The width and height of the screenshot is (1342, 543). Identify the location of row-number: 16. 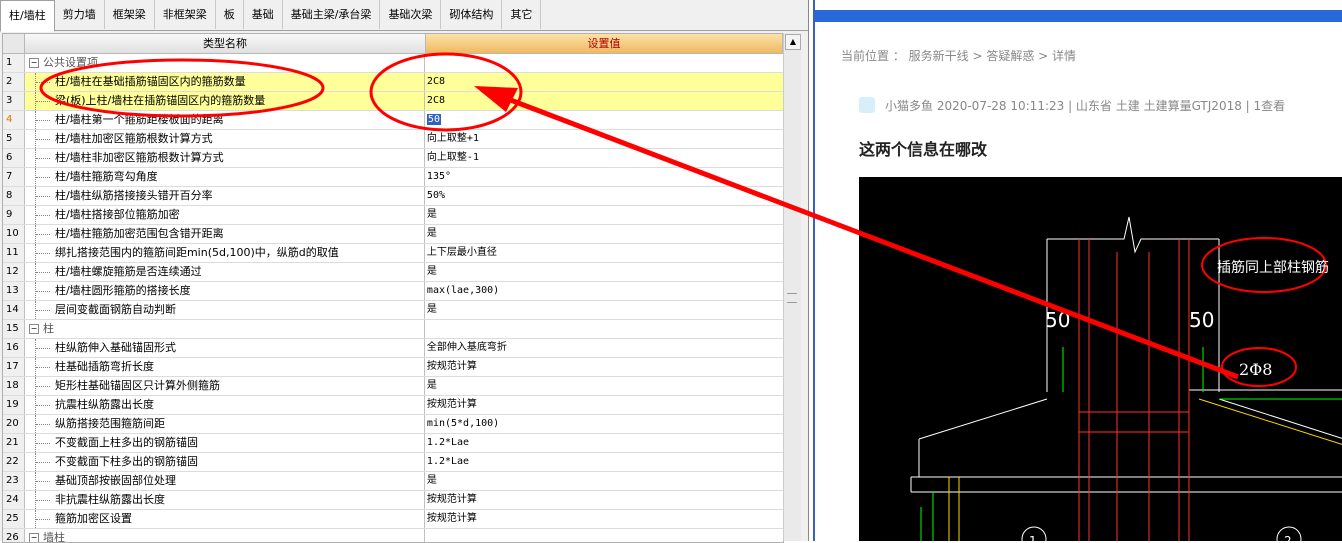
(14, 348).